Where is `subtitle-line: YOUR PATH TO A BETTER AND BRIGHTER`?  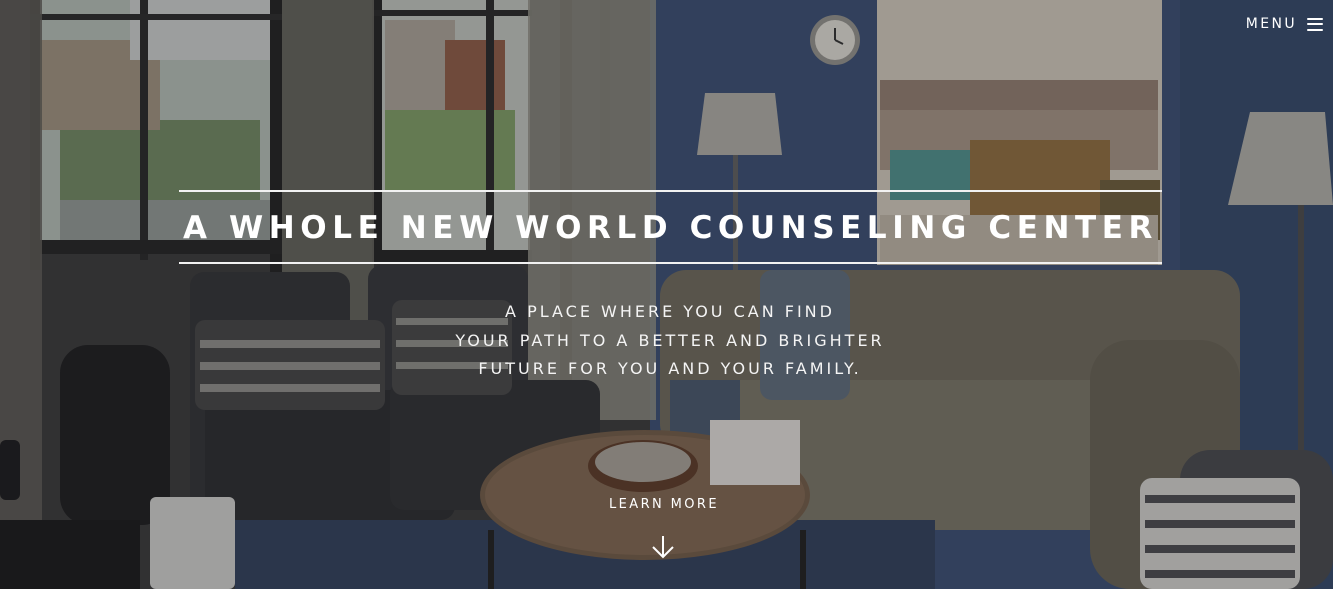 subtitle-line: YOUR PATH TO A BETTER AND BRIGHTER is located at coordinates (670, 340).